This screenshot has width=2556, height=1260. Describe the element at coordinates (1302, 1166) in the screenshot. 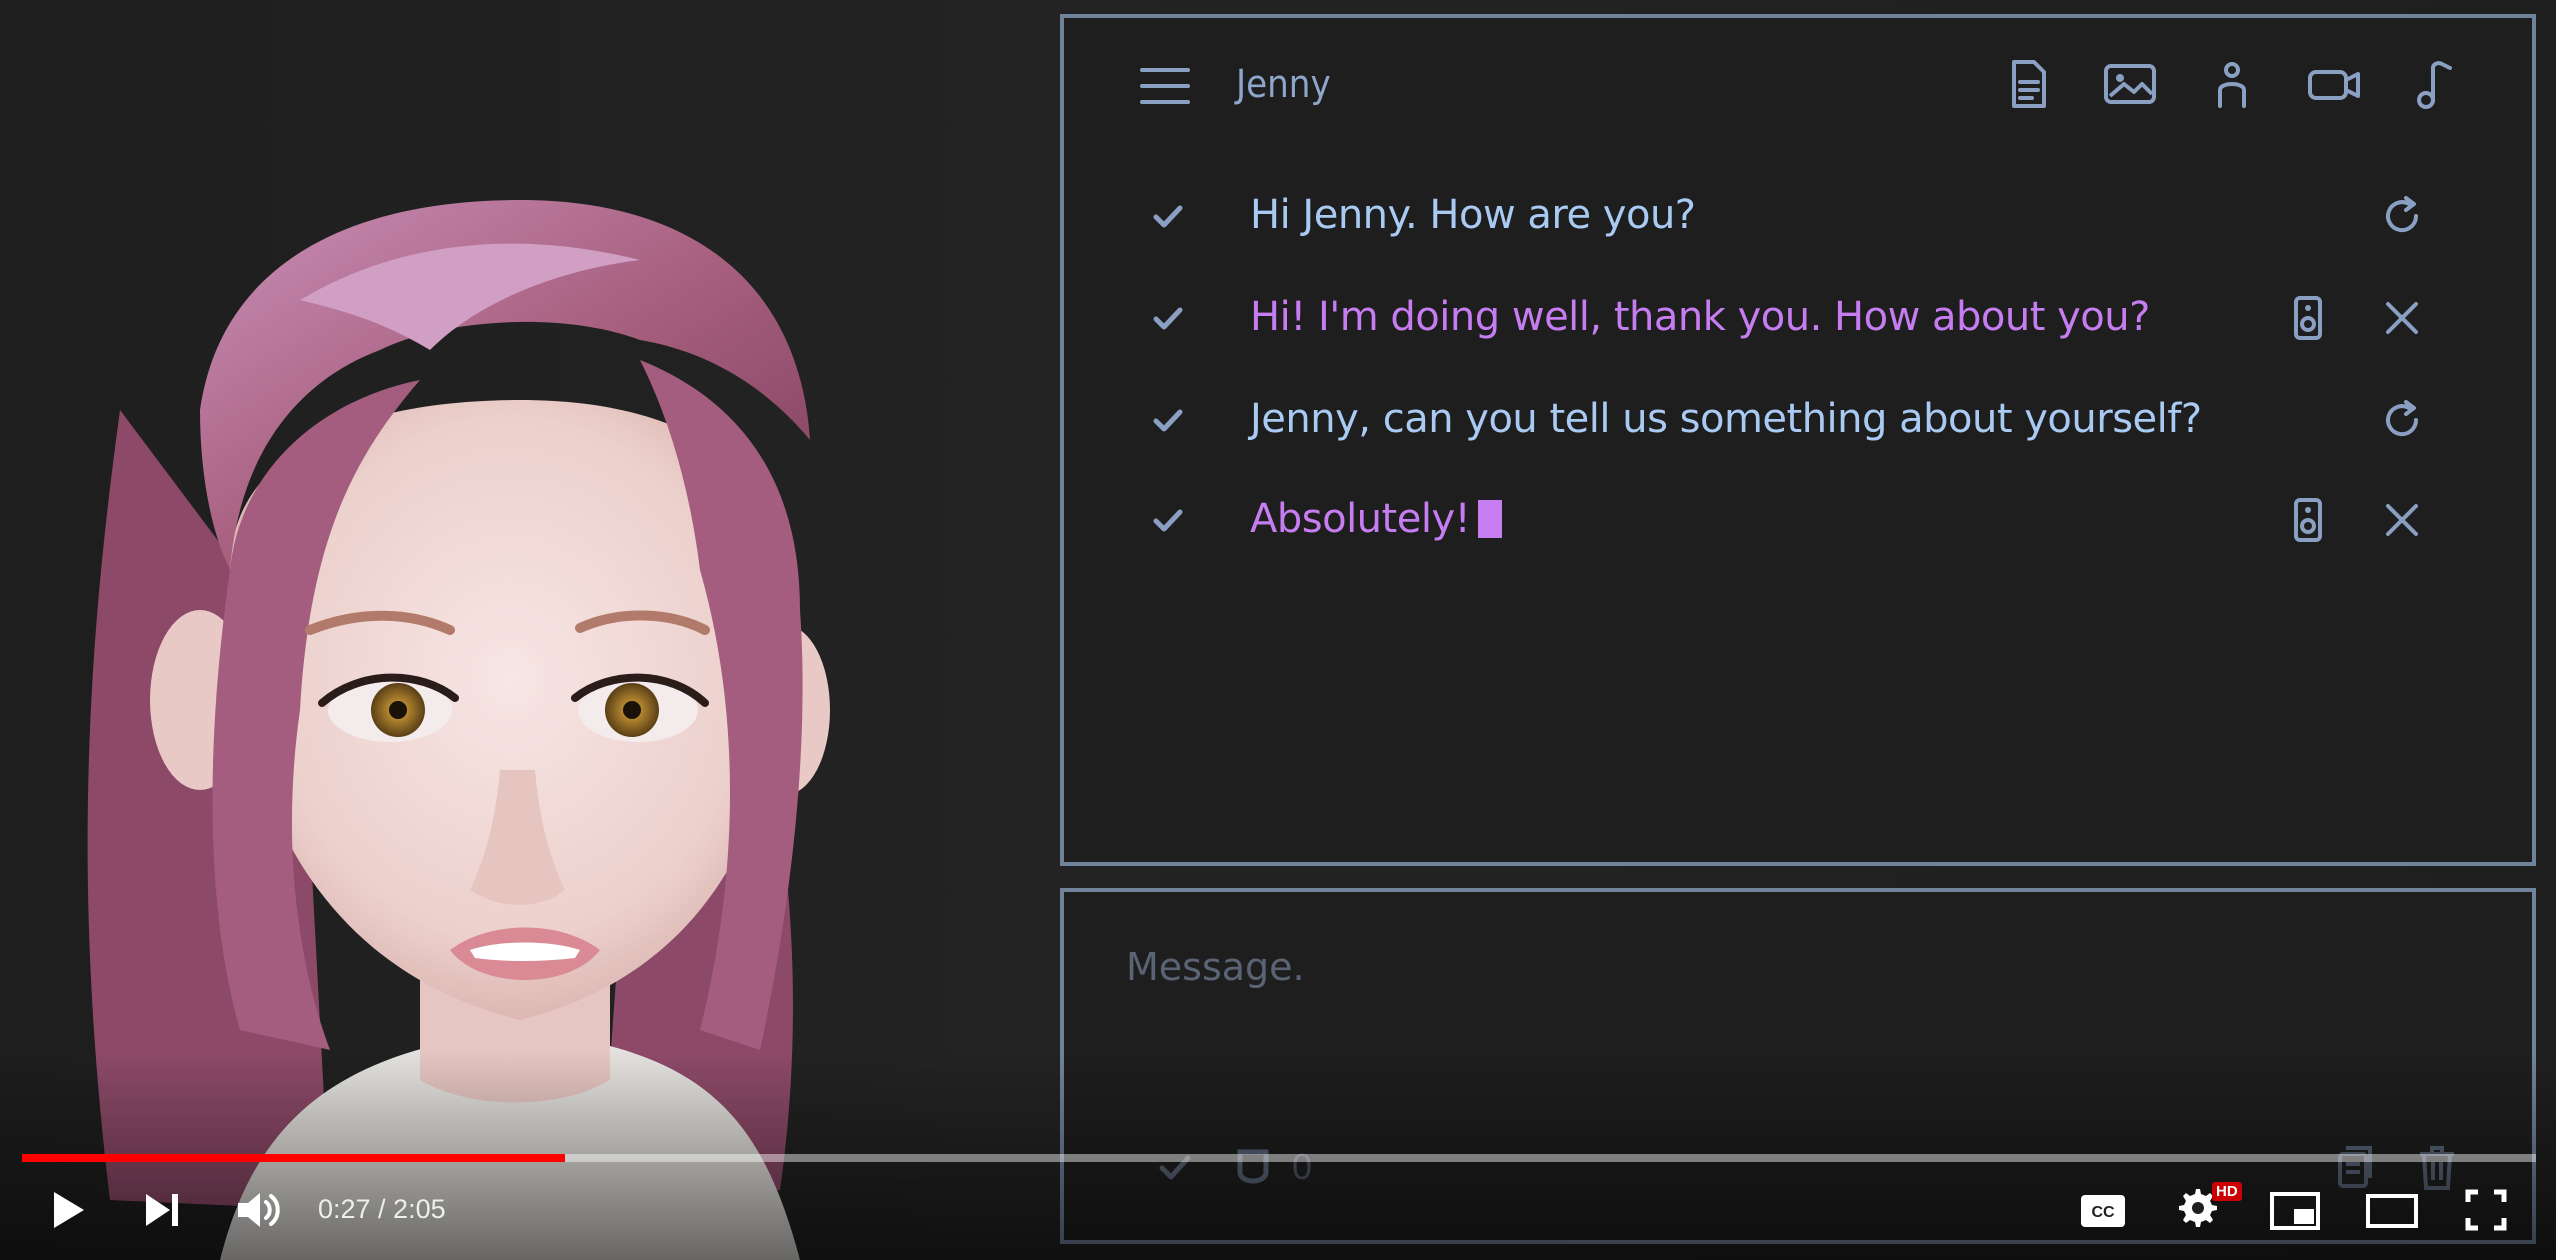

I see `token-count: 0` at that location.